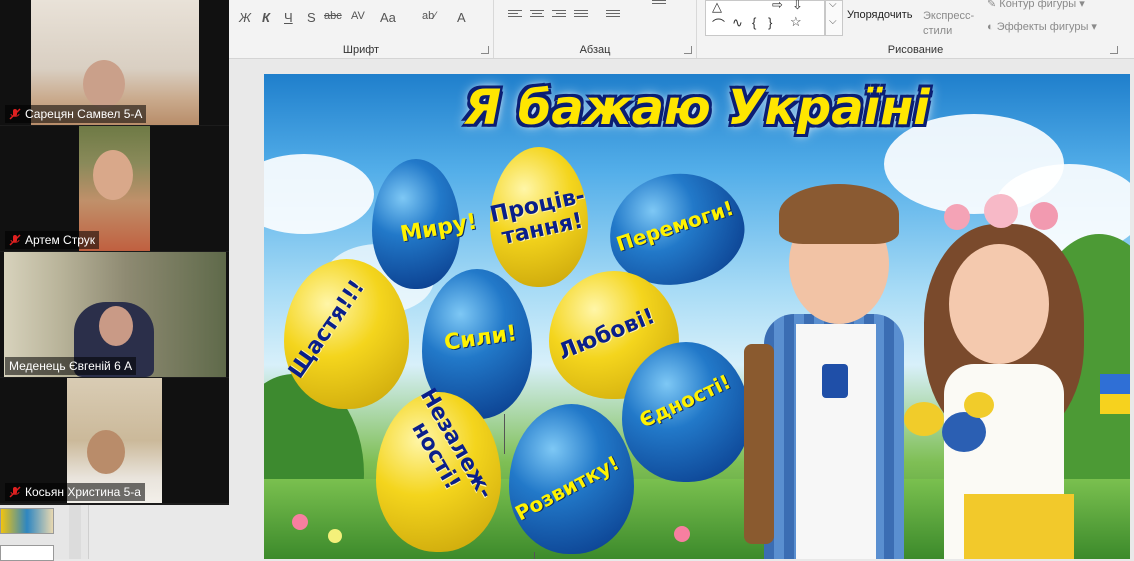 The width and height of the screenshot is (1134, 561). Describe the element at coordinates (1019, 526) in the screenshot. I see `girl-skirt` at that location.